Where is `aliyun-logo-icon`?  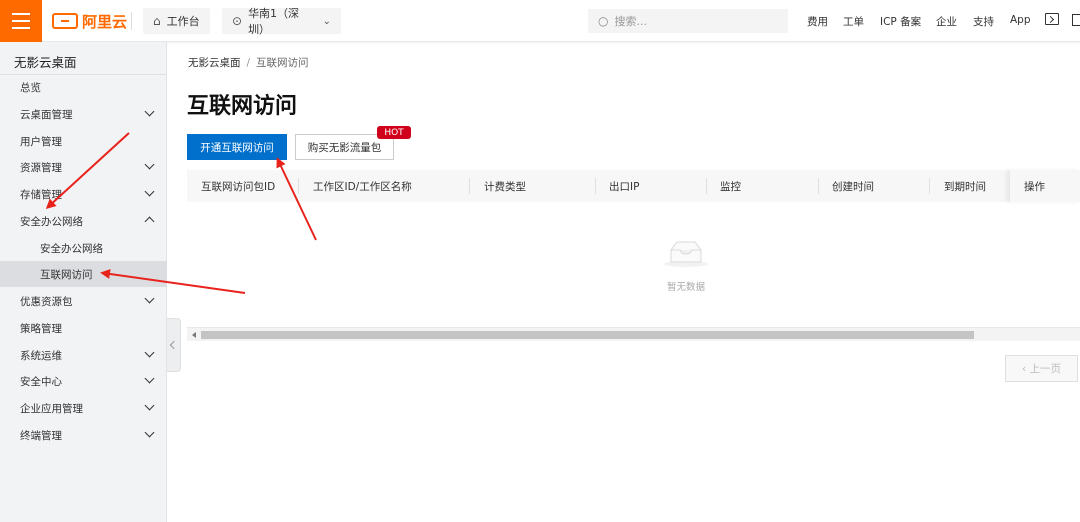
aliyun-logo-icon is located at coordinates (65, 21).